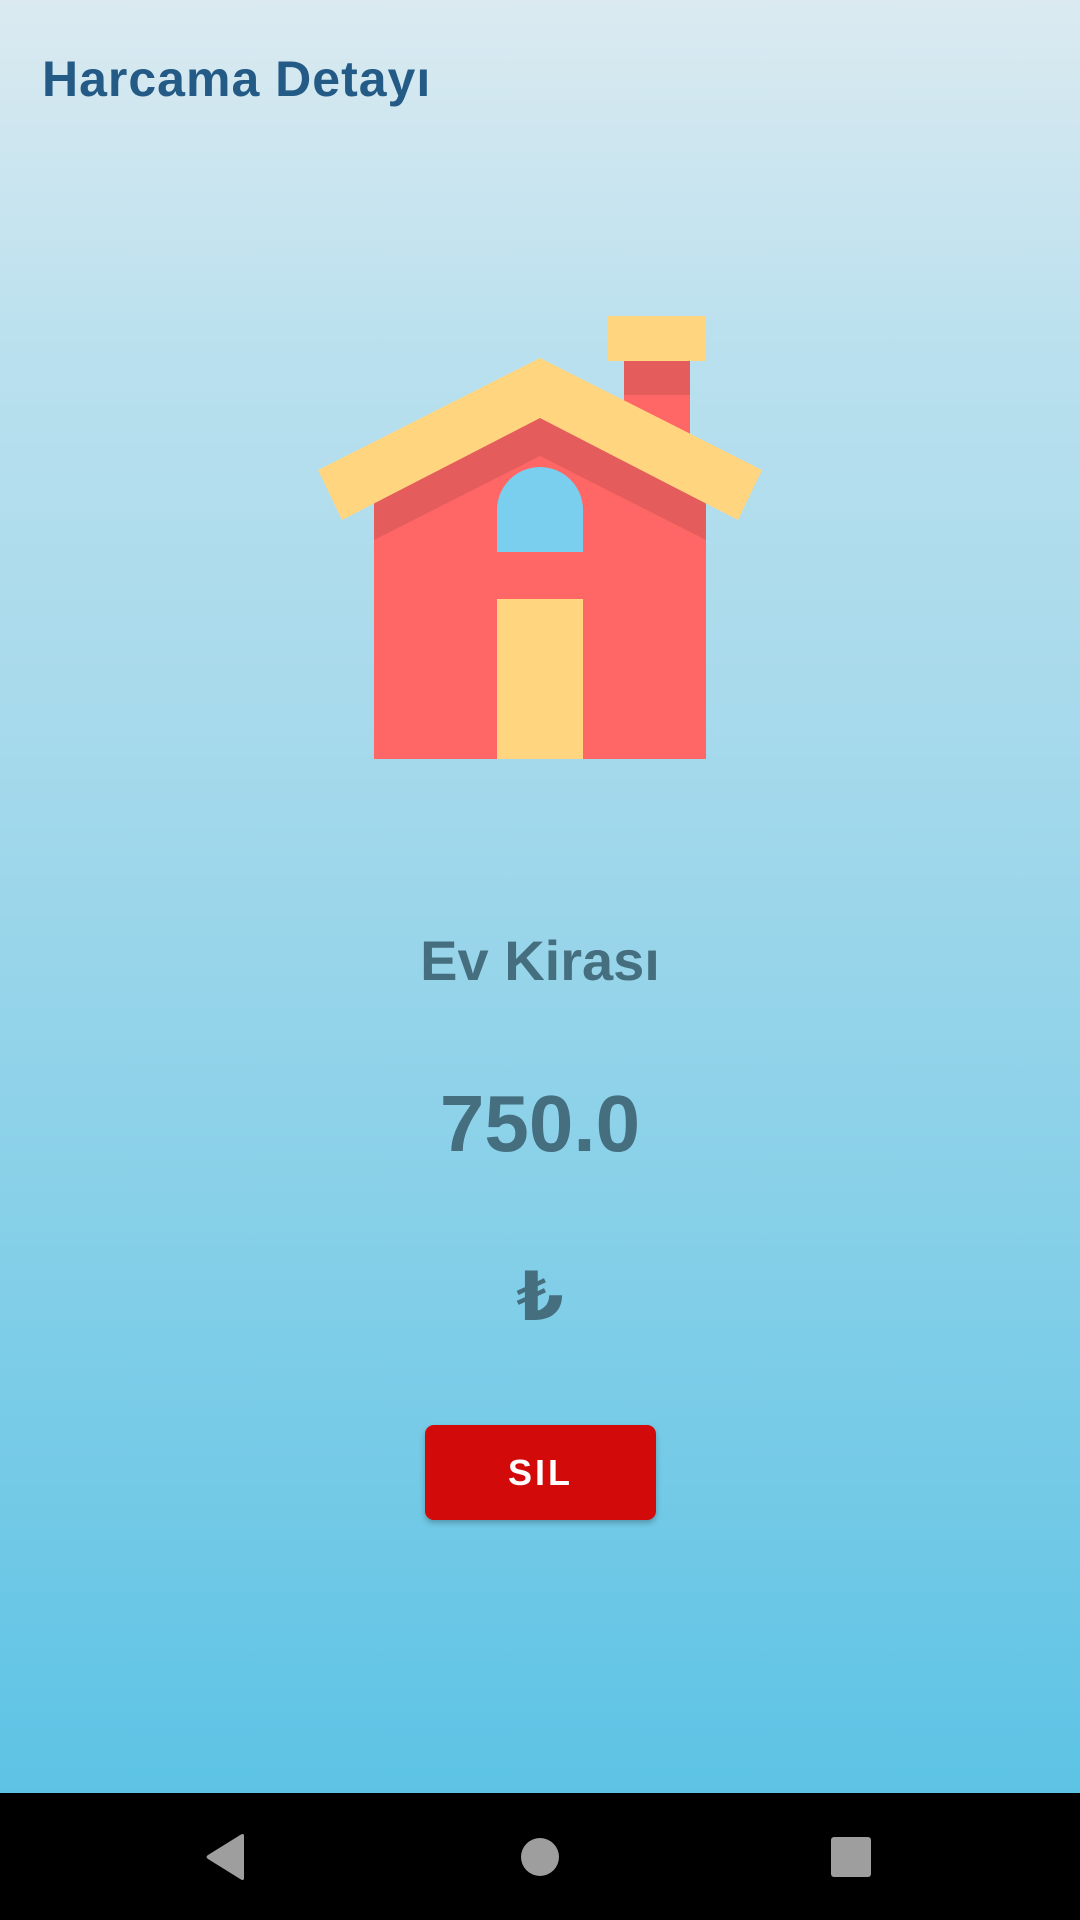  I want to click on back-icon, so click(225, 1856).